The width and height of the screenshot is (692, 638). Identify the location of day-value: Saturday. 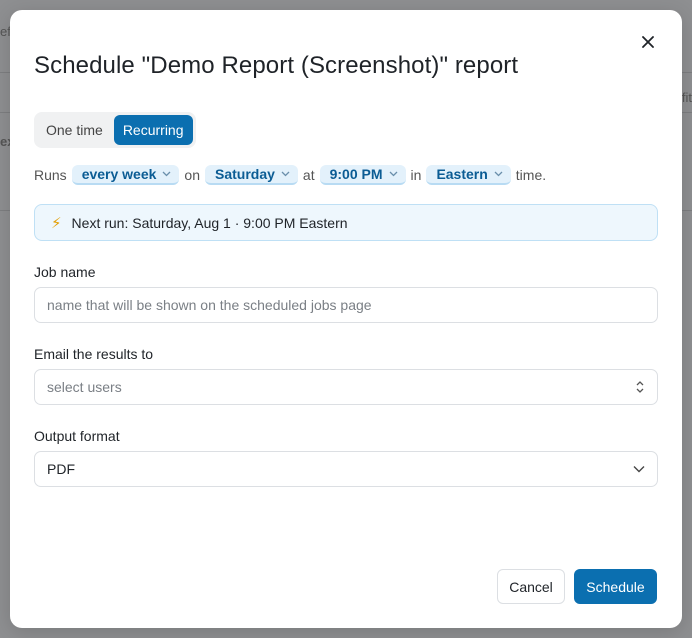
(245, 174).